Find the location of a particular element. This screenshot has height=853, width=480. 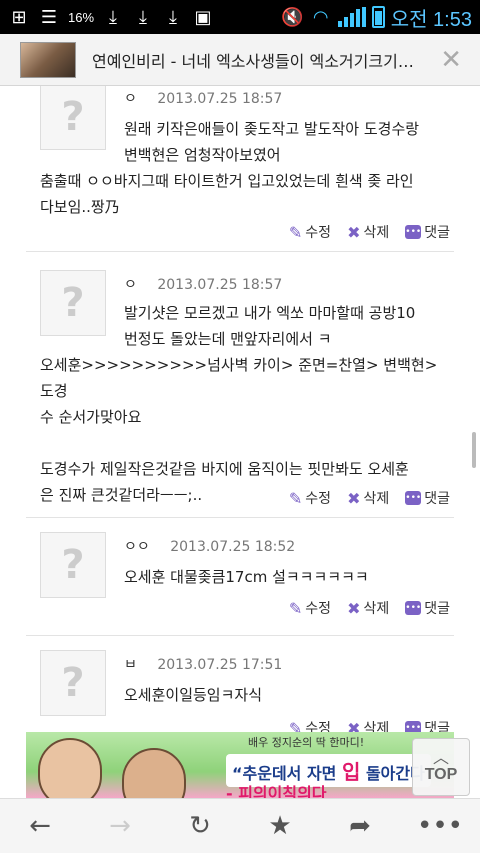

forward-icon: → is located at coordinates (120, 826).